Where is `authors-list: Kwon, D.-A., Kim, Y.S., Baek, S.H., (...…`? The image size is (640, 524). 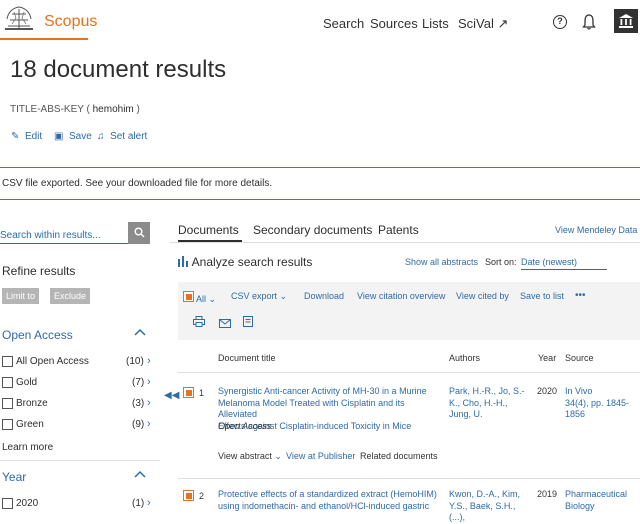
authors-list: Kwon, D.-A., Kim, Y.S., Baek, S.H., (...… is located at coordinates (491, 506).